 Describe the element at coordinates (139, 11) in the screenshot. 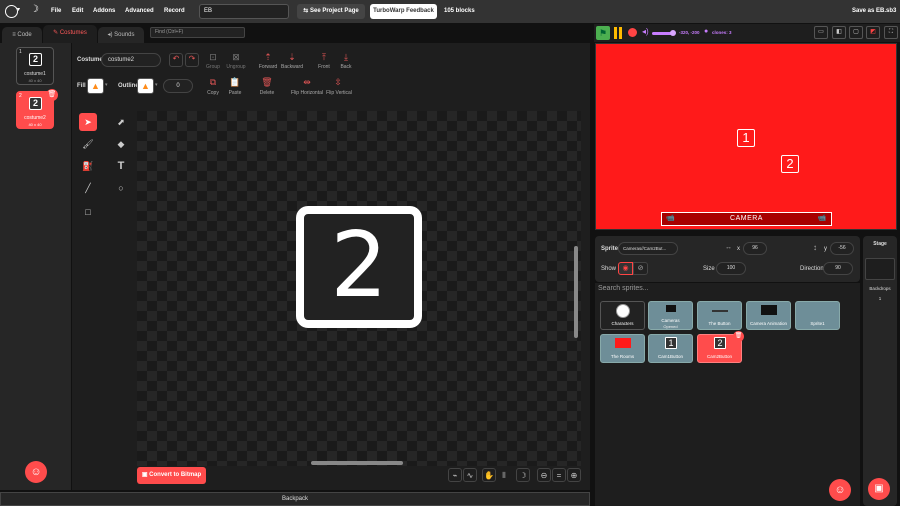

I see `menu-advanced: Advanced` at that location.